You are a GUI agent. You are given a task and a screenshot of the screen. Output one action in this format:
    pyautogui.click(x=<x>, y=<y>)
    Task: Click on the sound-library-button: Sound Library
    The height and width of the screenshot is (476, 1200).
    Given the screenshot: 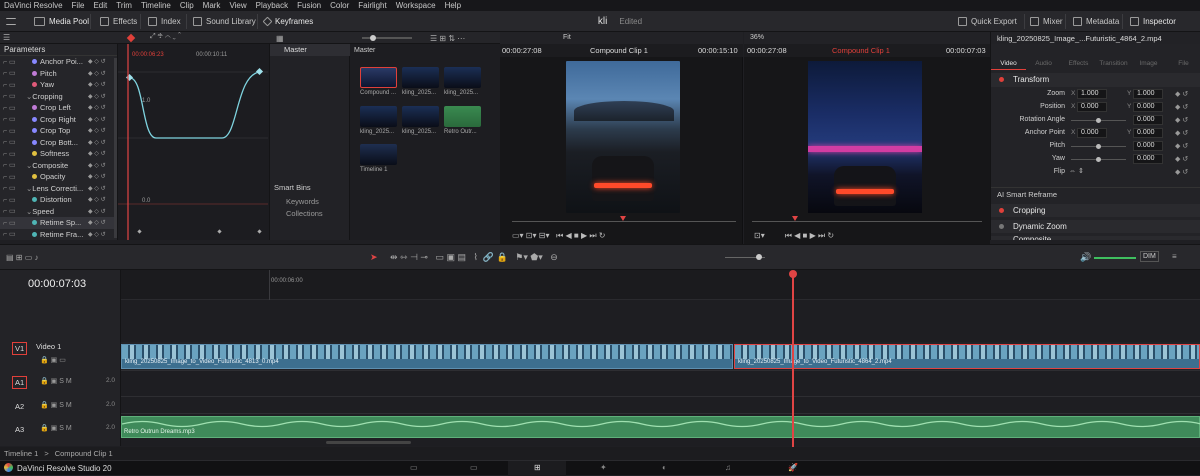 What is the action you would take?
    pyautogui.click(x=224, y=21)
    